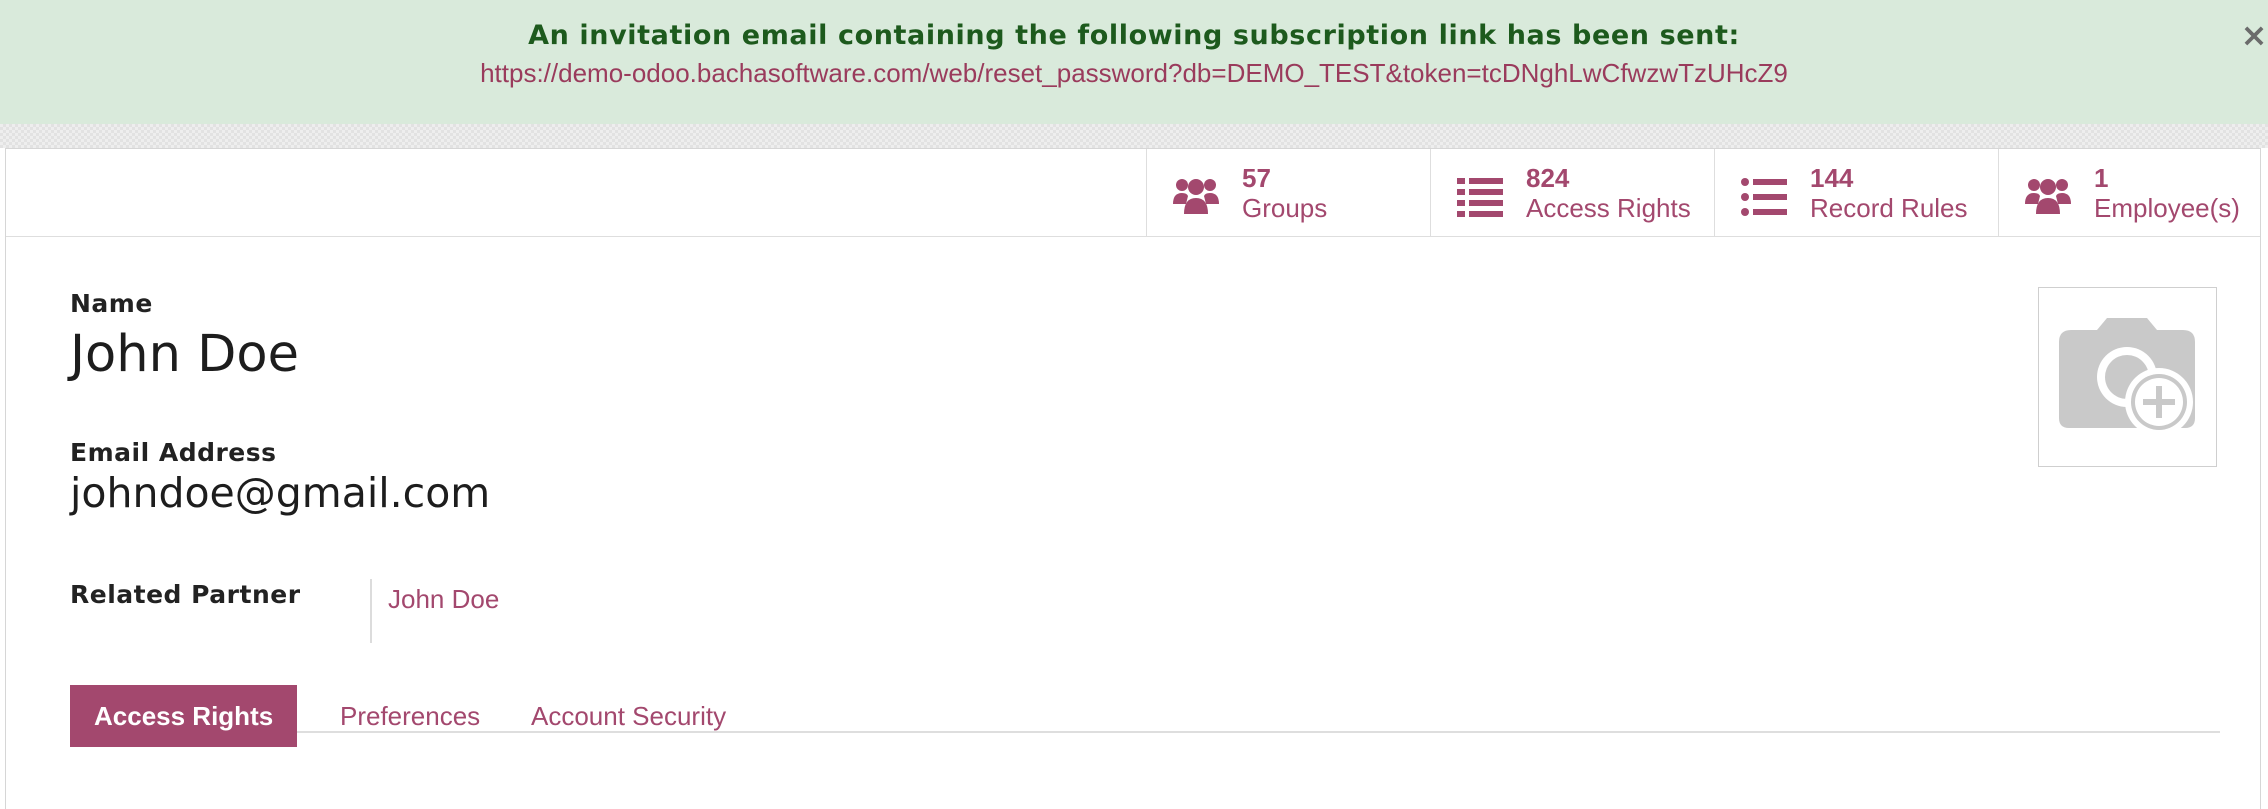 The height and width of the screenshot is (809, 2268). Describe the element at coordinates (1832, 178) in the screenshot. I see `record-rules-count: 144` at that location.